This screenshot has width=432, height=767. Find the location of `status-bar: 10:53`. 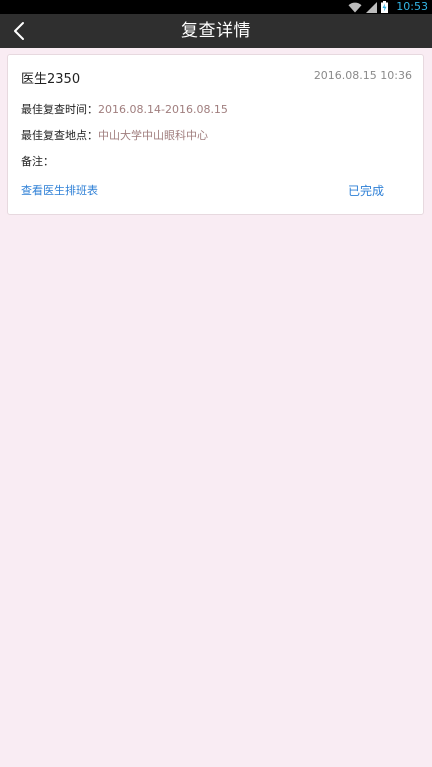

status-bar: 10:53 is located at coordinates (216, 7).